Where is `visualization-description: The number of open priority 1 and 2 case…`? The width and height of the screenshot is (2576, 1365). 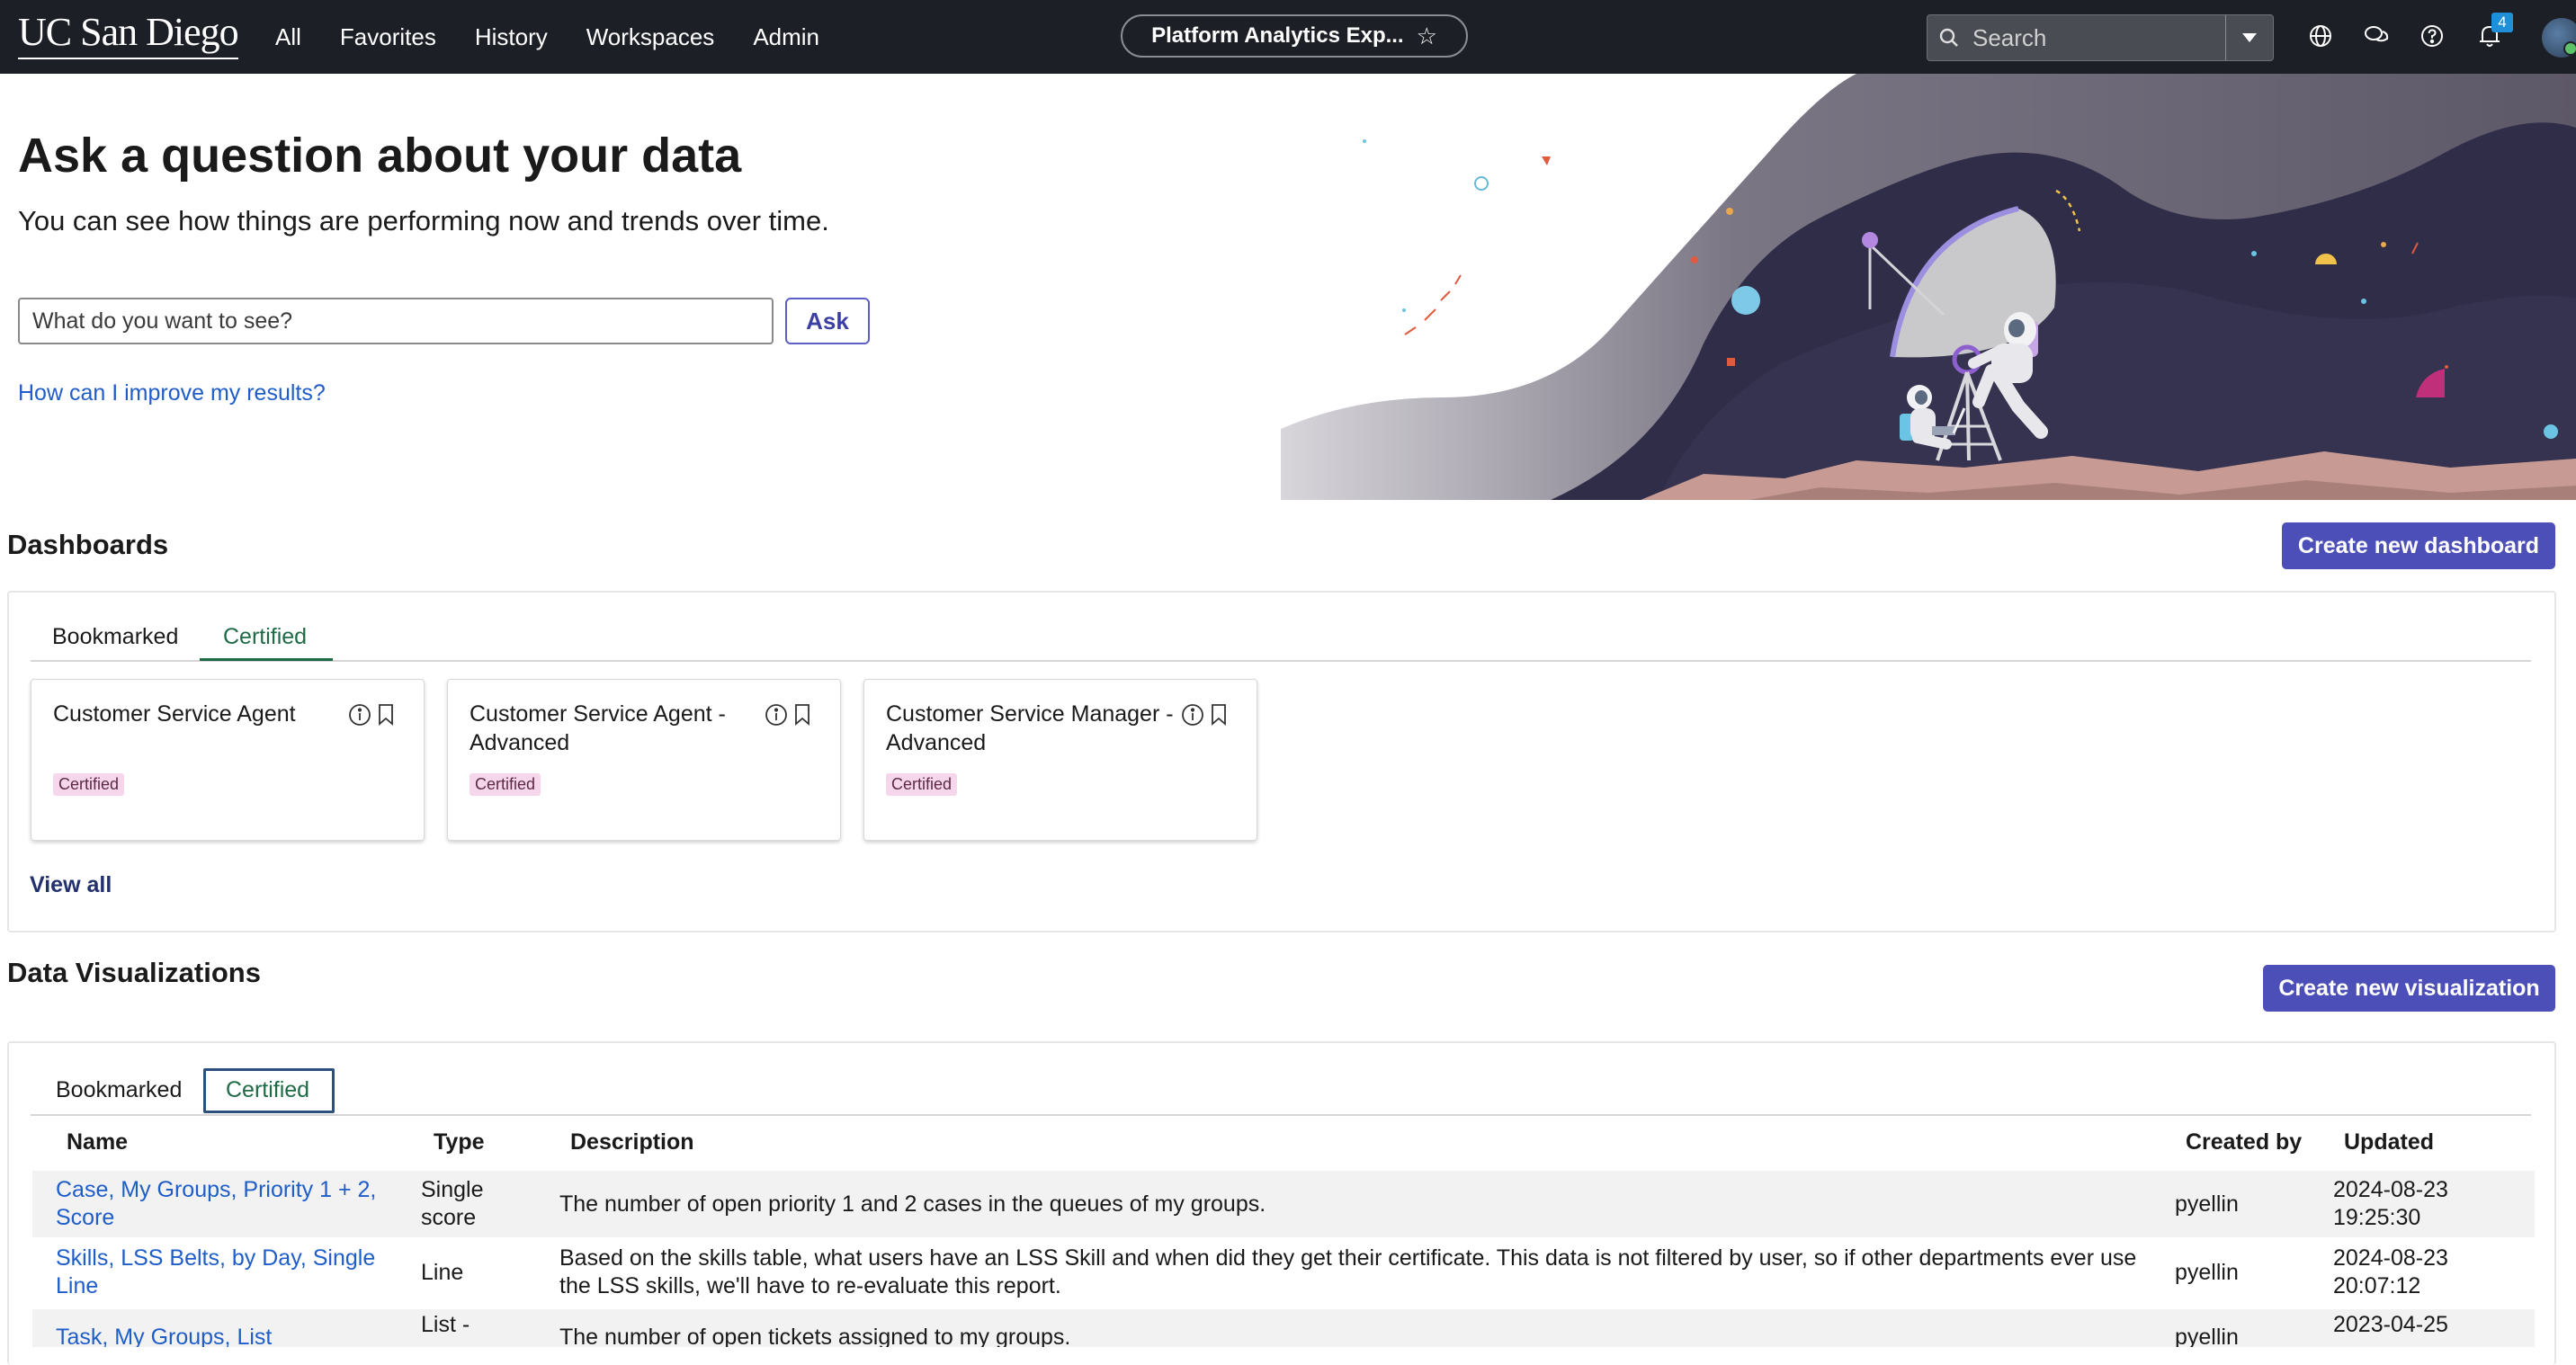 visualization-description: The number of open priority 1 and 2 case… is located at coordinates (912, 1204).